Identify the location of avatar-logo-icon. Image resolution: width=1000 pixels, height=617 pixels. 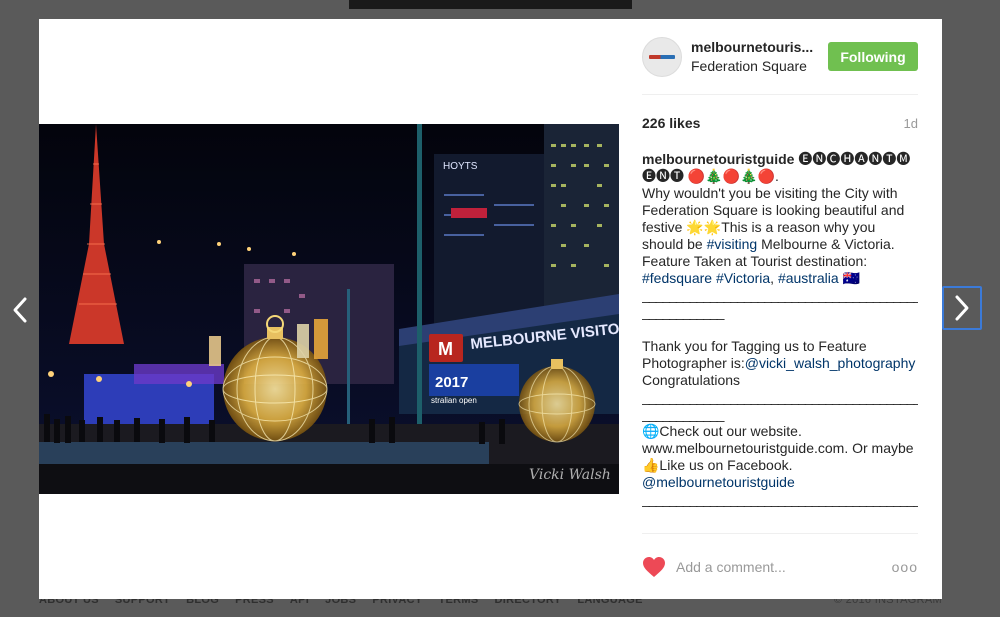
(662, 56).